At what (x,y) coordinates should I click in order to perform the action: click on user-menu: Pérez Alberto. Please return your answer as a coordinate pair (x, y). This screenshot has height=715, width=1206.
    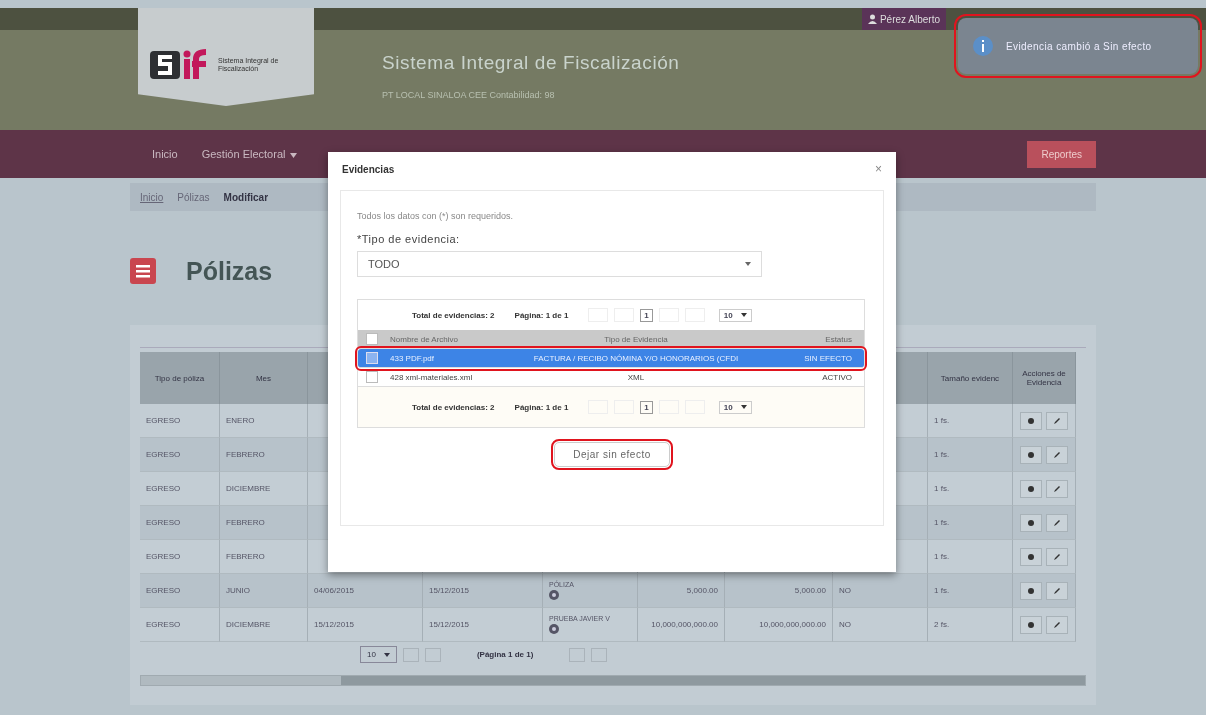
    Looking at the image, I should click on (903, 19).